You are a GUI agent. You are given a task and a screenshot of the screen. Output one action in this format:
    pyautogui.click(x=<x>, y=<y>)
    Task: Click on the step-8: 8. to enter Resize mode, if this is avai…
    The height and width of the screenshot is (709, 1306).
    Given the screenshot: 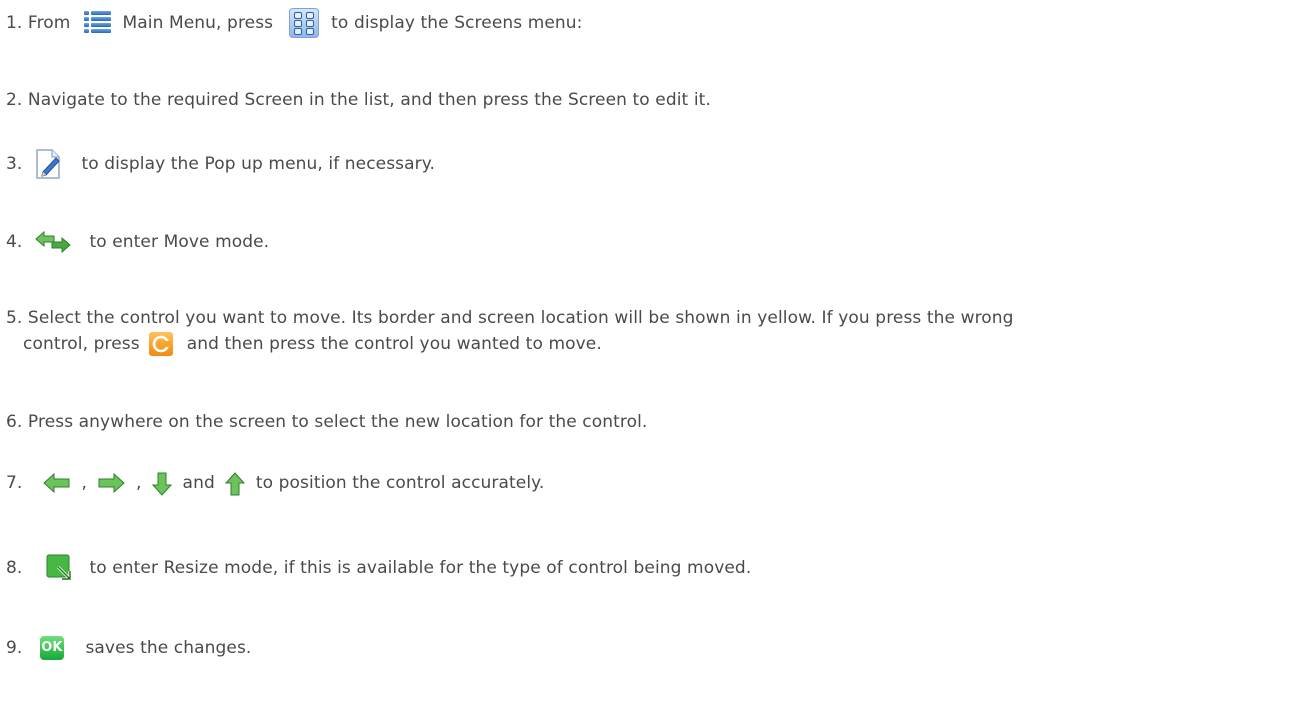 What is the action you would take?
    pyautogui.click(x=378, y=568)
    